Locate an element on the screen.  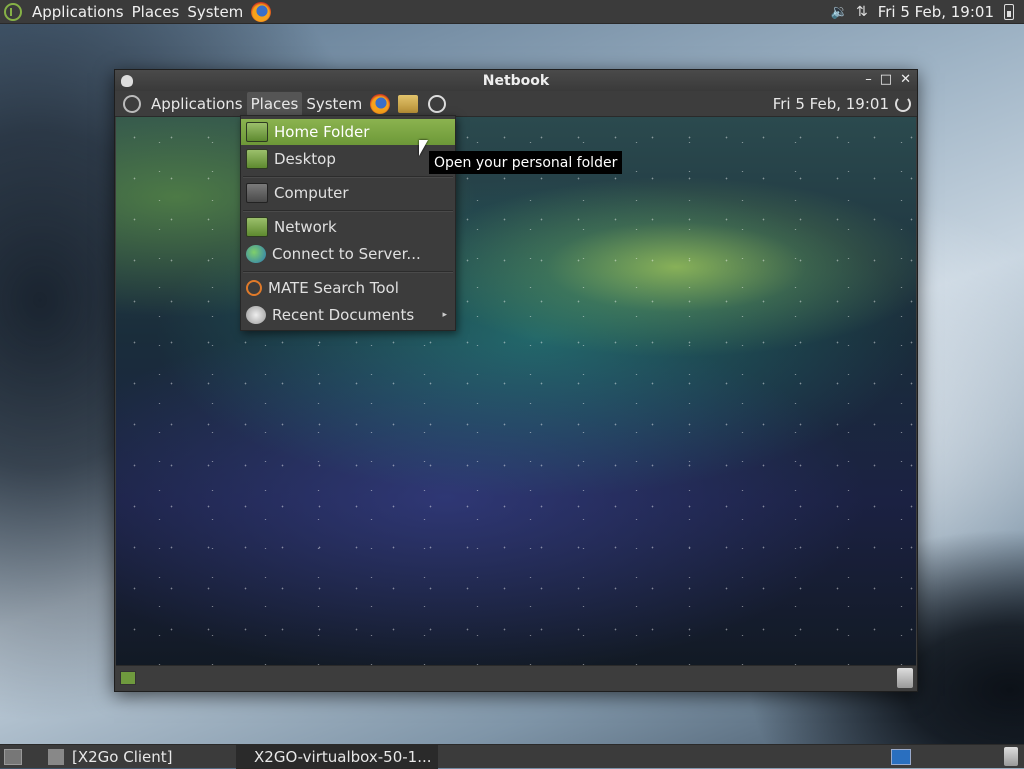
menu-item-recent-documents: Recent Documents ▸ is located at coordinates (348, 315).